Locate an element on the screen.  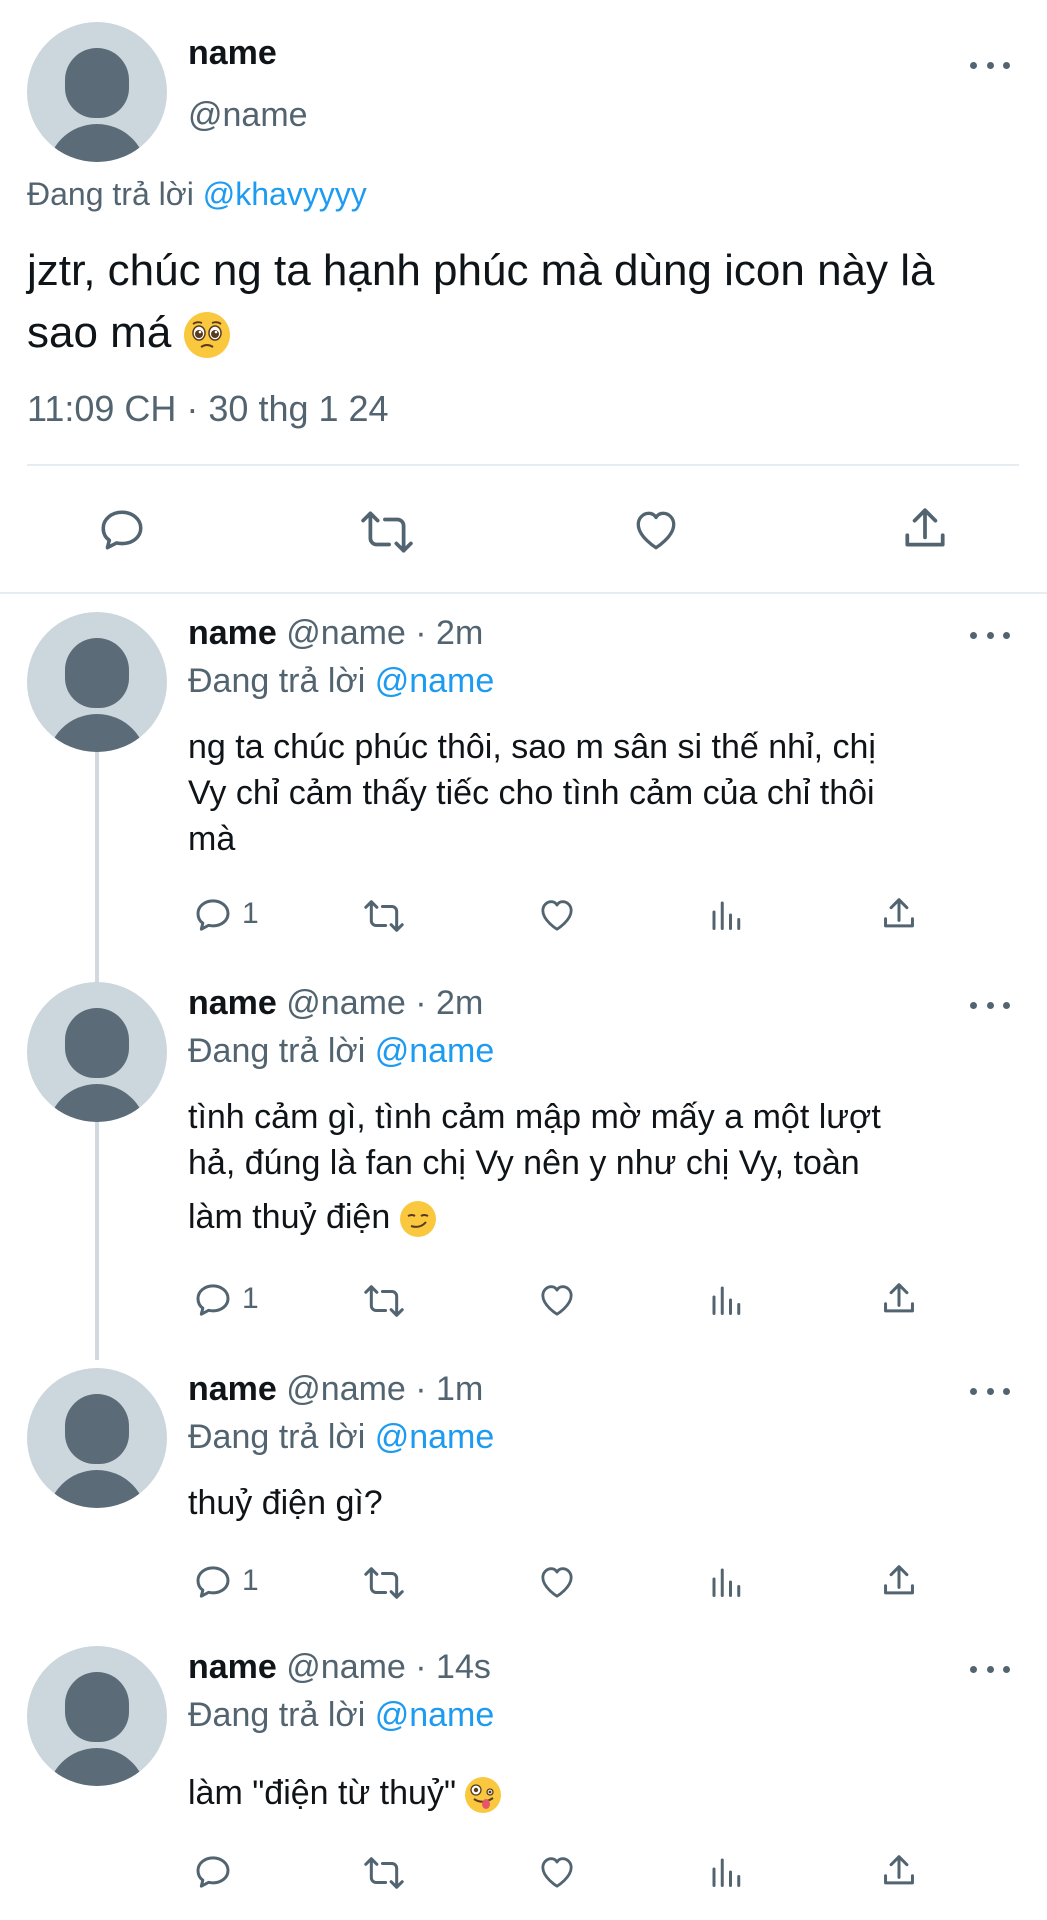
reply-text: làm "điện từ thuỷ" is located at coordinates (345, 1793).